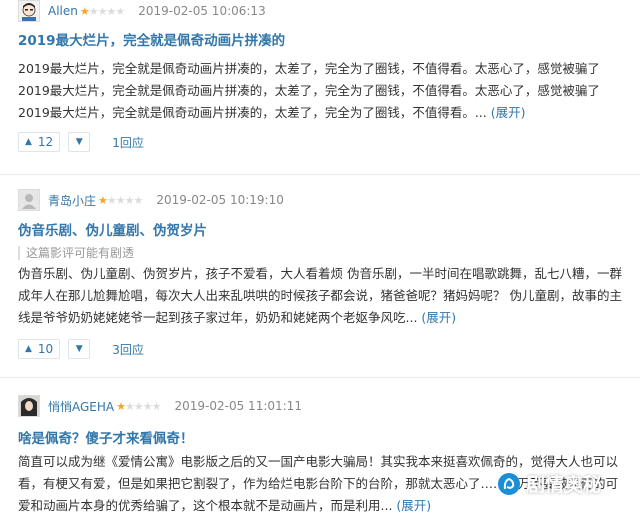 The image size is (640, 517). I want to click on avatar-face-icon, so click(29, 11).